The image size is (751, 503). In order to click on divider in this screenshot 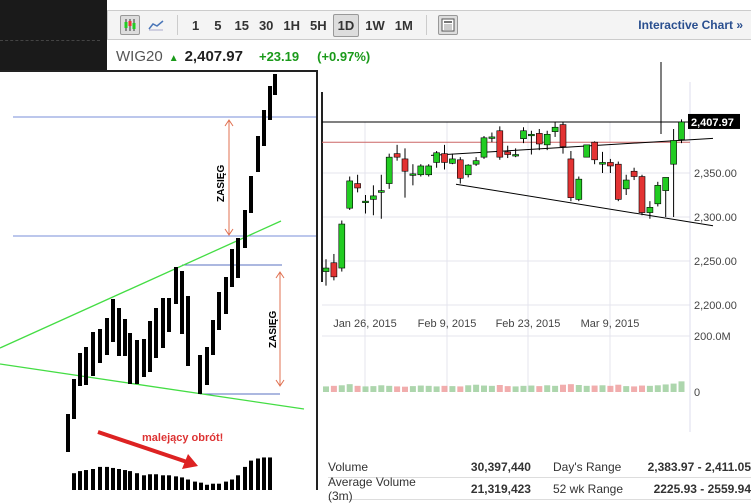, I will do `click(426, 25)`.